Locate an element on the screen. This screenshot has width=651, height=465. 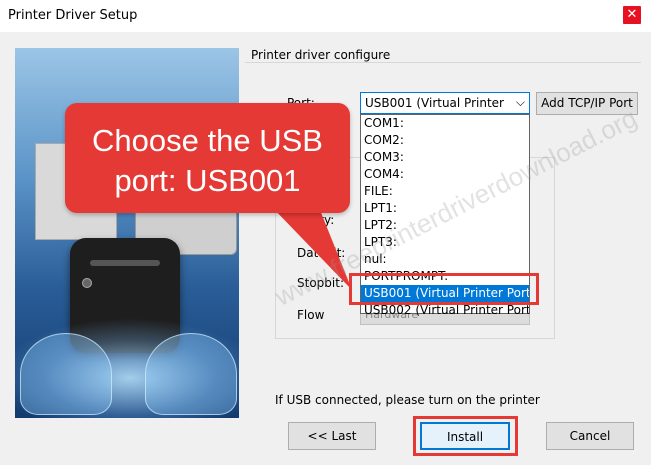
instruction-callout: Choose the USB port: USB001 is located at coordinates (207, 158).